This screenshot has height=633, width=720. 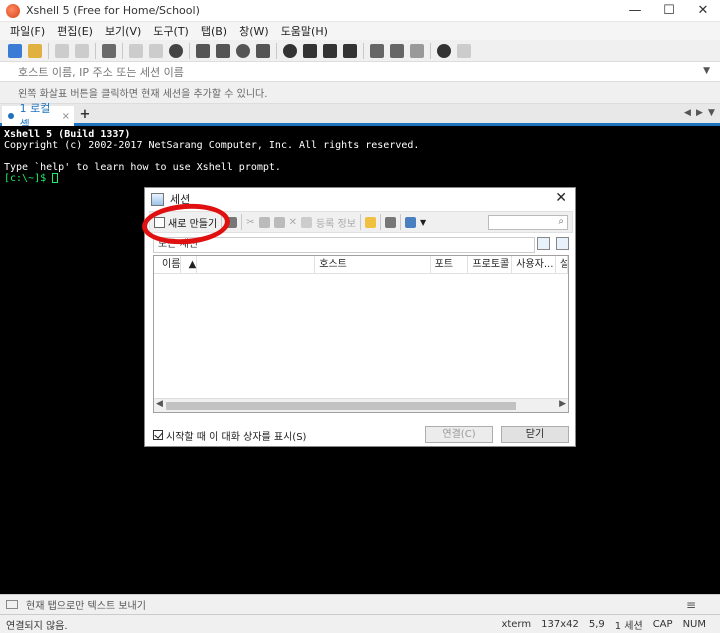 I want to click on session-search-input: ⌕, so click(x=528, y=222).